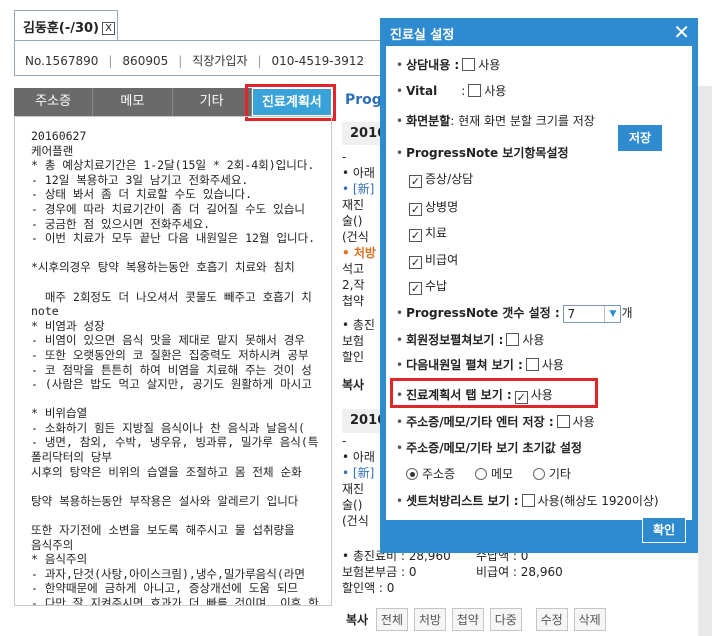 The width and height of the screenshot is (728, 636). What do you see at coordinates (502, 474) in the screenshot?
I see `radio-label: 메모` at bounding box center [502, 474].